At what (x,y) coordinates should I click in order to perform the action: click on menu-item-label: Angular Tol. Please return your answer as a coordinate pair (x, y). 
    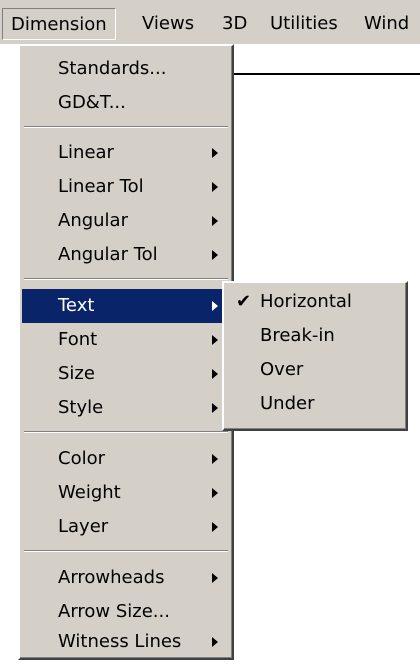
    Looking at the image, I should click on (108, 254).